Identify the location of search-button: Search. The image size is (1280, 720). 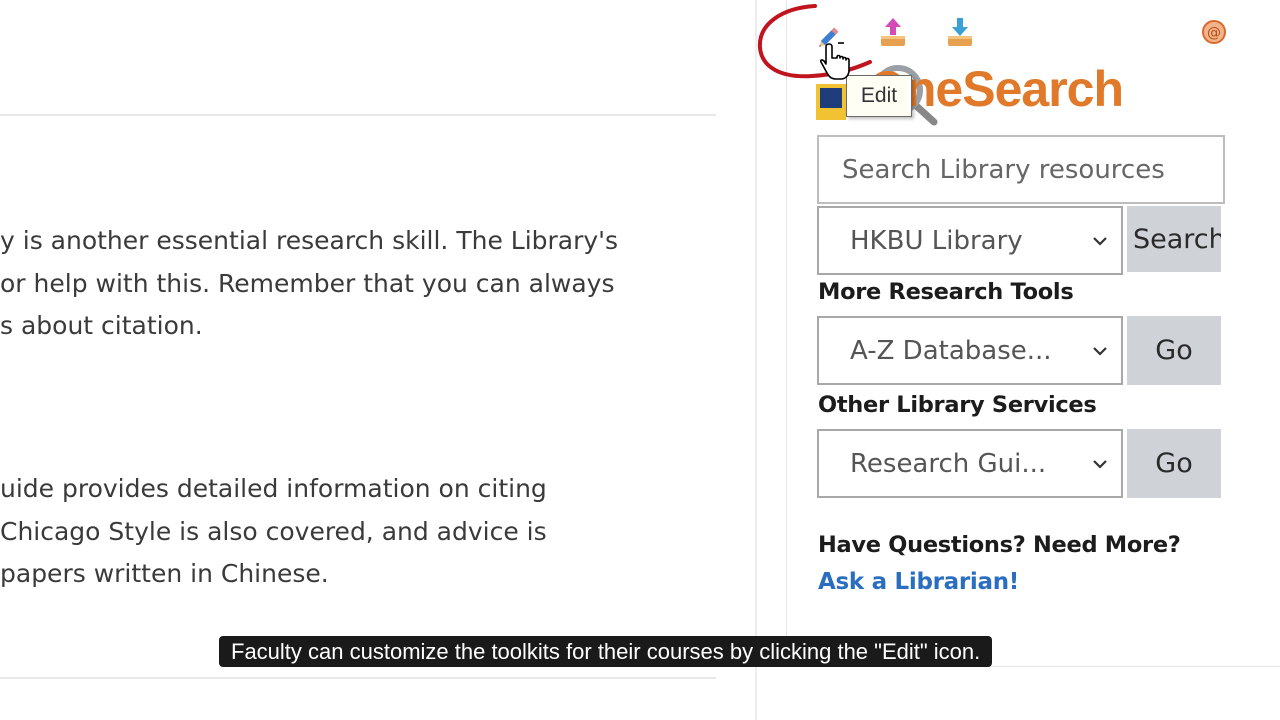
(1174, 239).